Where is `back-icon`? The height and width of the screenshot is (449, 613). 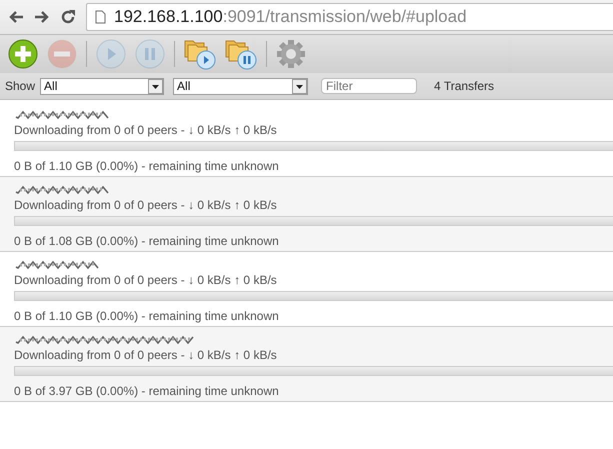
back-icon is located at coordinates (16, 17).